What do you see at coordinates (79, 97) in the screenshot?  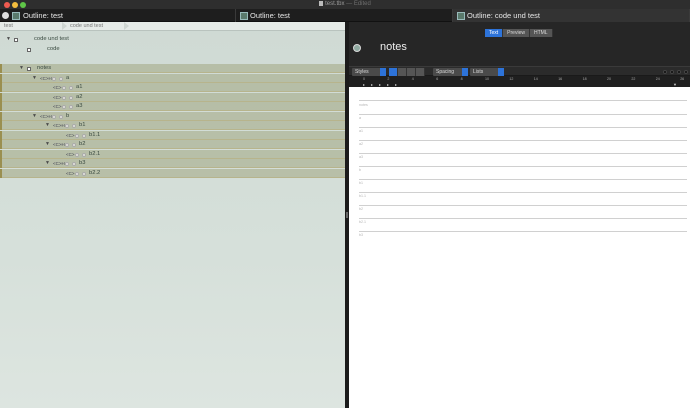 I see `outline-item-label: a2` at bounding box center [79, 97].